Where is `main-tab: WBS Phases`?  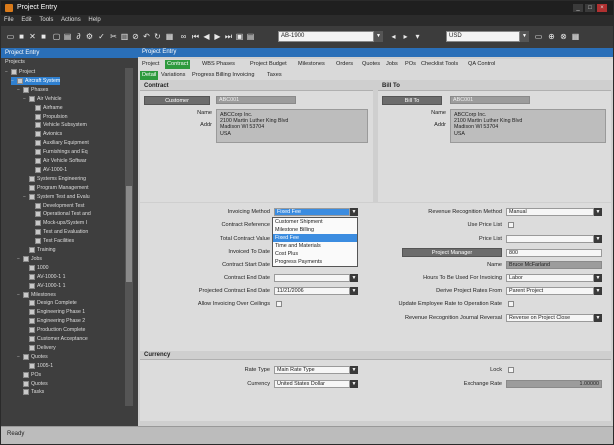
main-tab: WBS Phases is located at coordinates (218, 64).